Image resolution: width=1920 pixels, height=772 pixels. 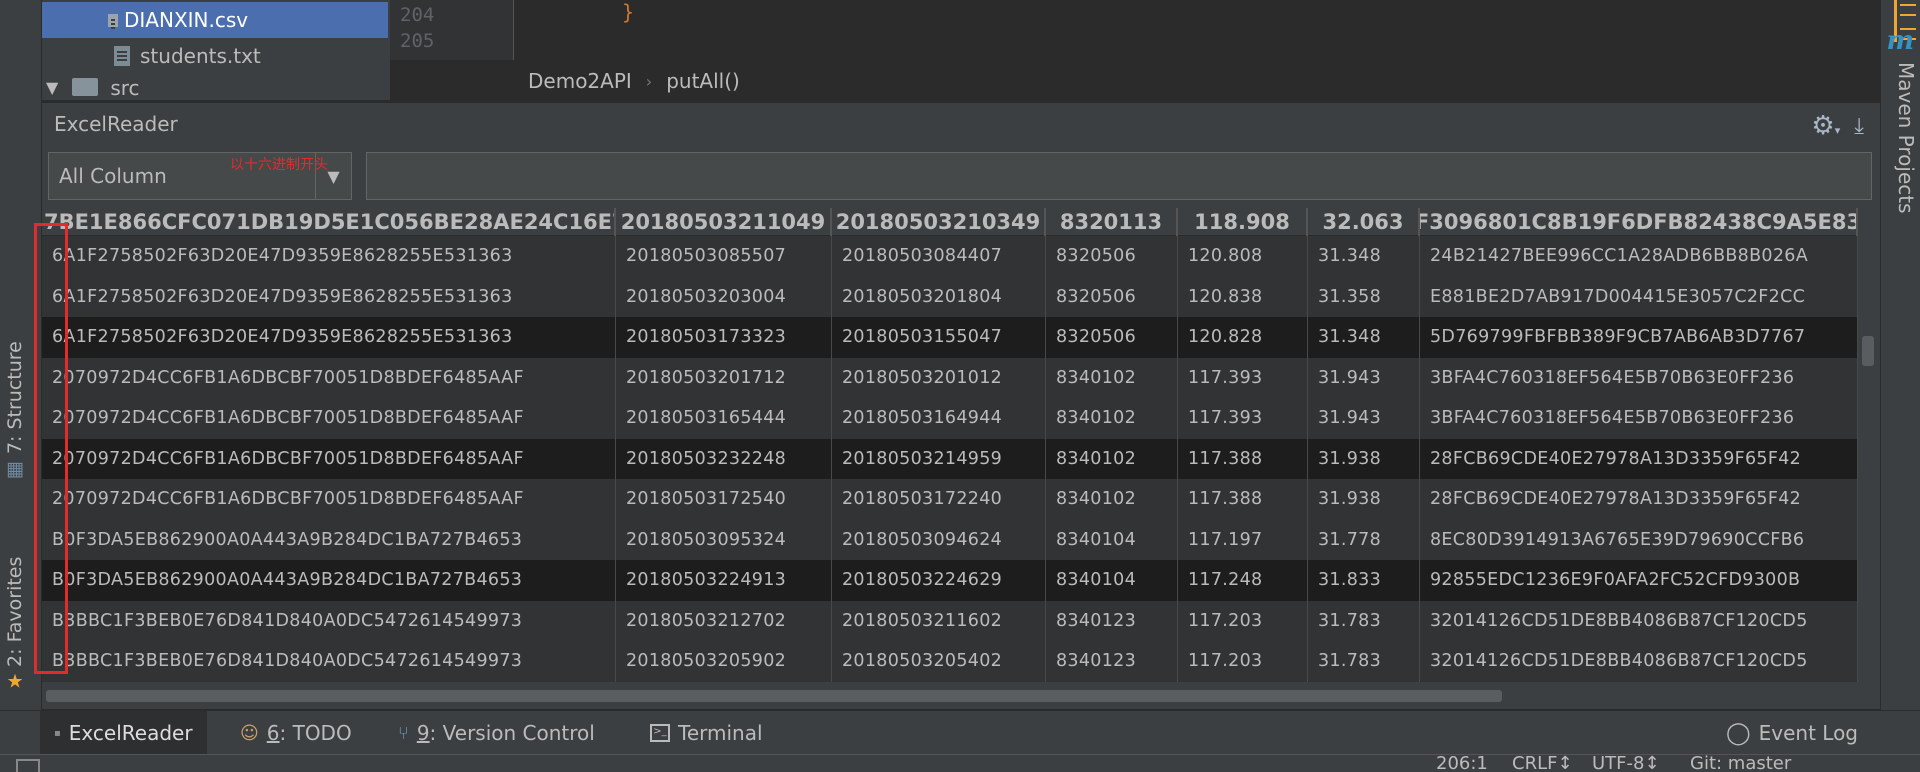 I want to click on table-cell: 32014126CD51DE8BB4086B87CF120CD5, so click(x=1639, y=661).